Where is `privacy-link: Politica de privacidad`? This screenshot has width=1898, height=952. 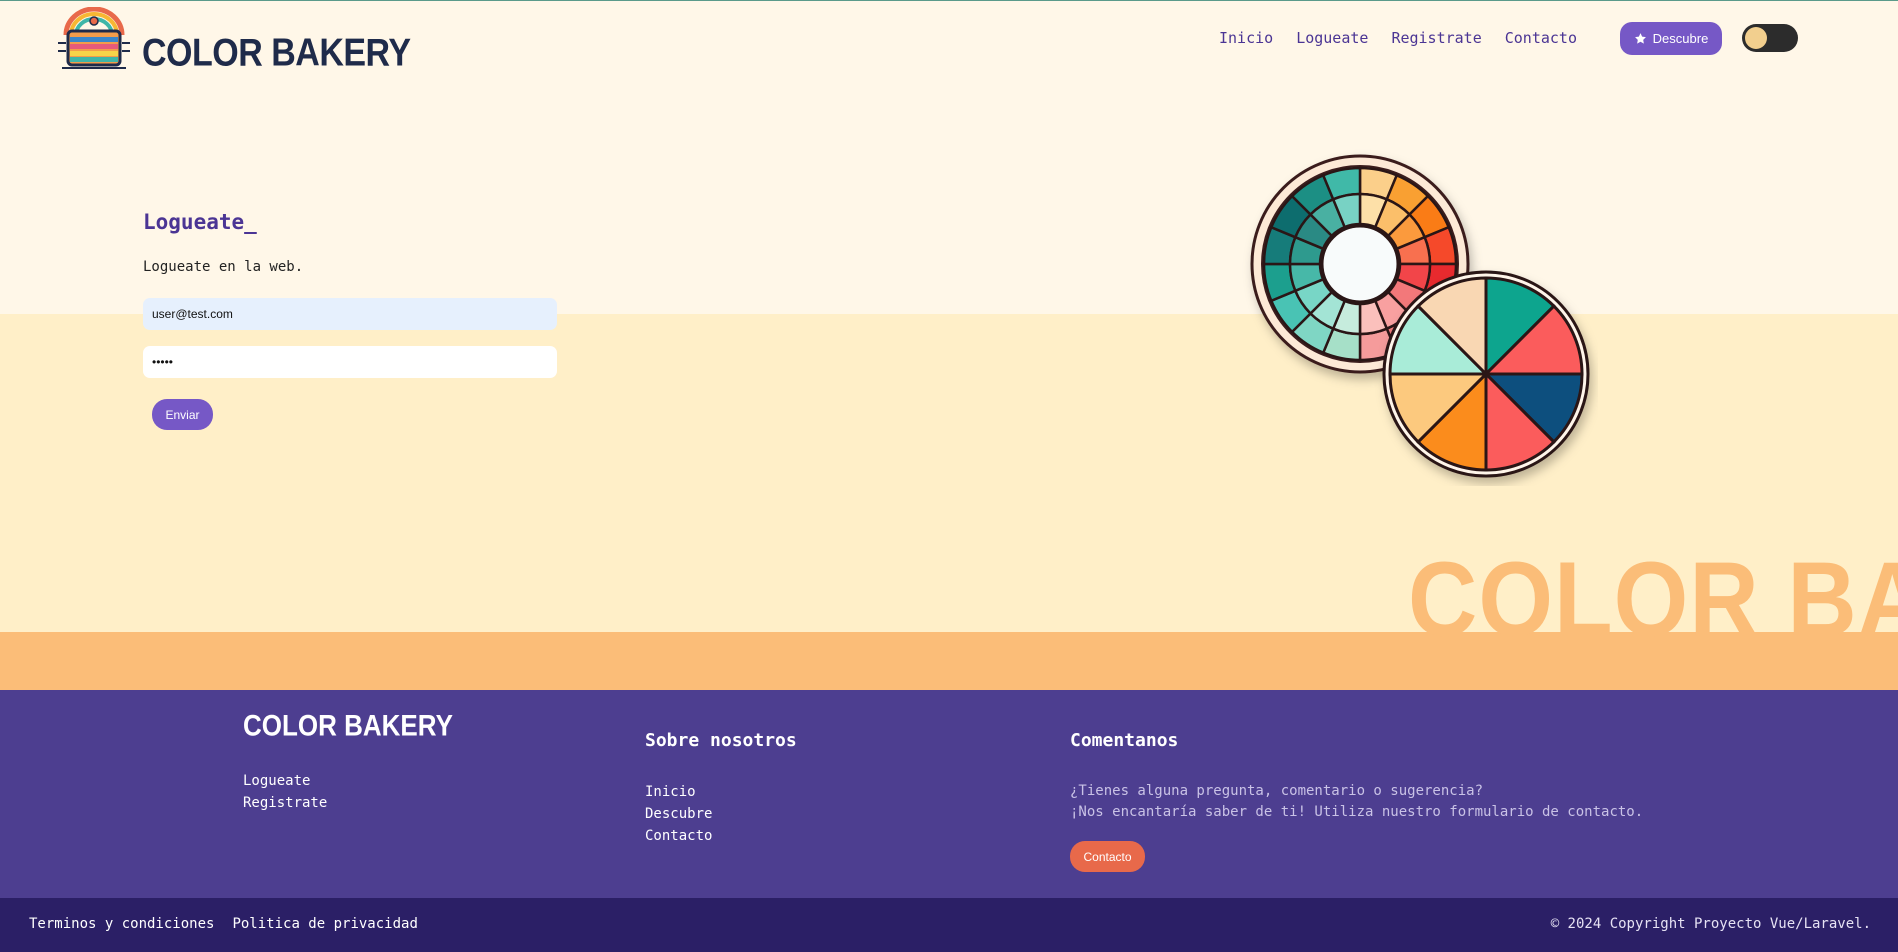 privacy-link: Politica de privacidad is located at coordinates (324, 924).